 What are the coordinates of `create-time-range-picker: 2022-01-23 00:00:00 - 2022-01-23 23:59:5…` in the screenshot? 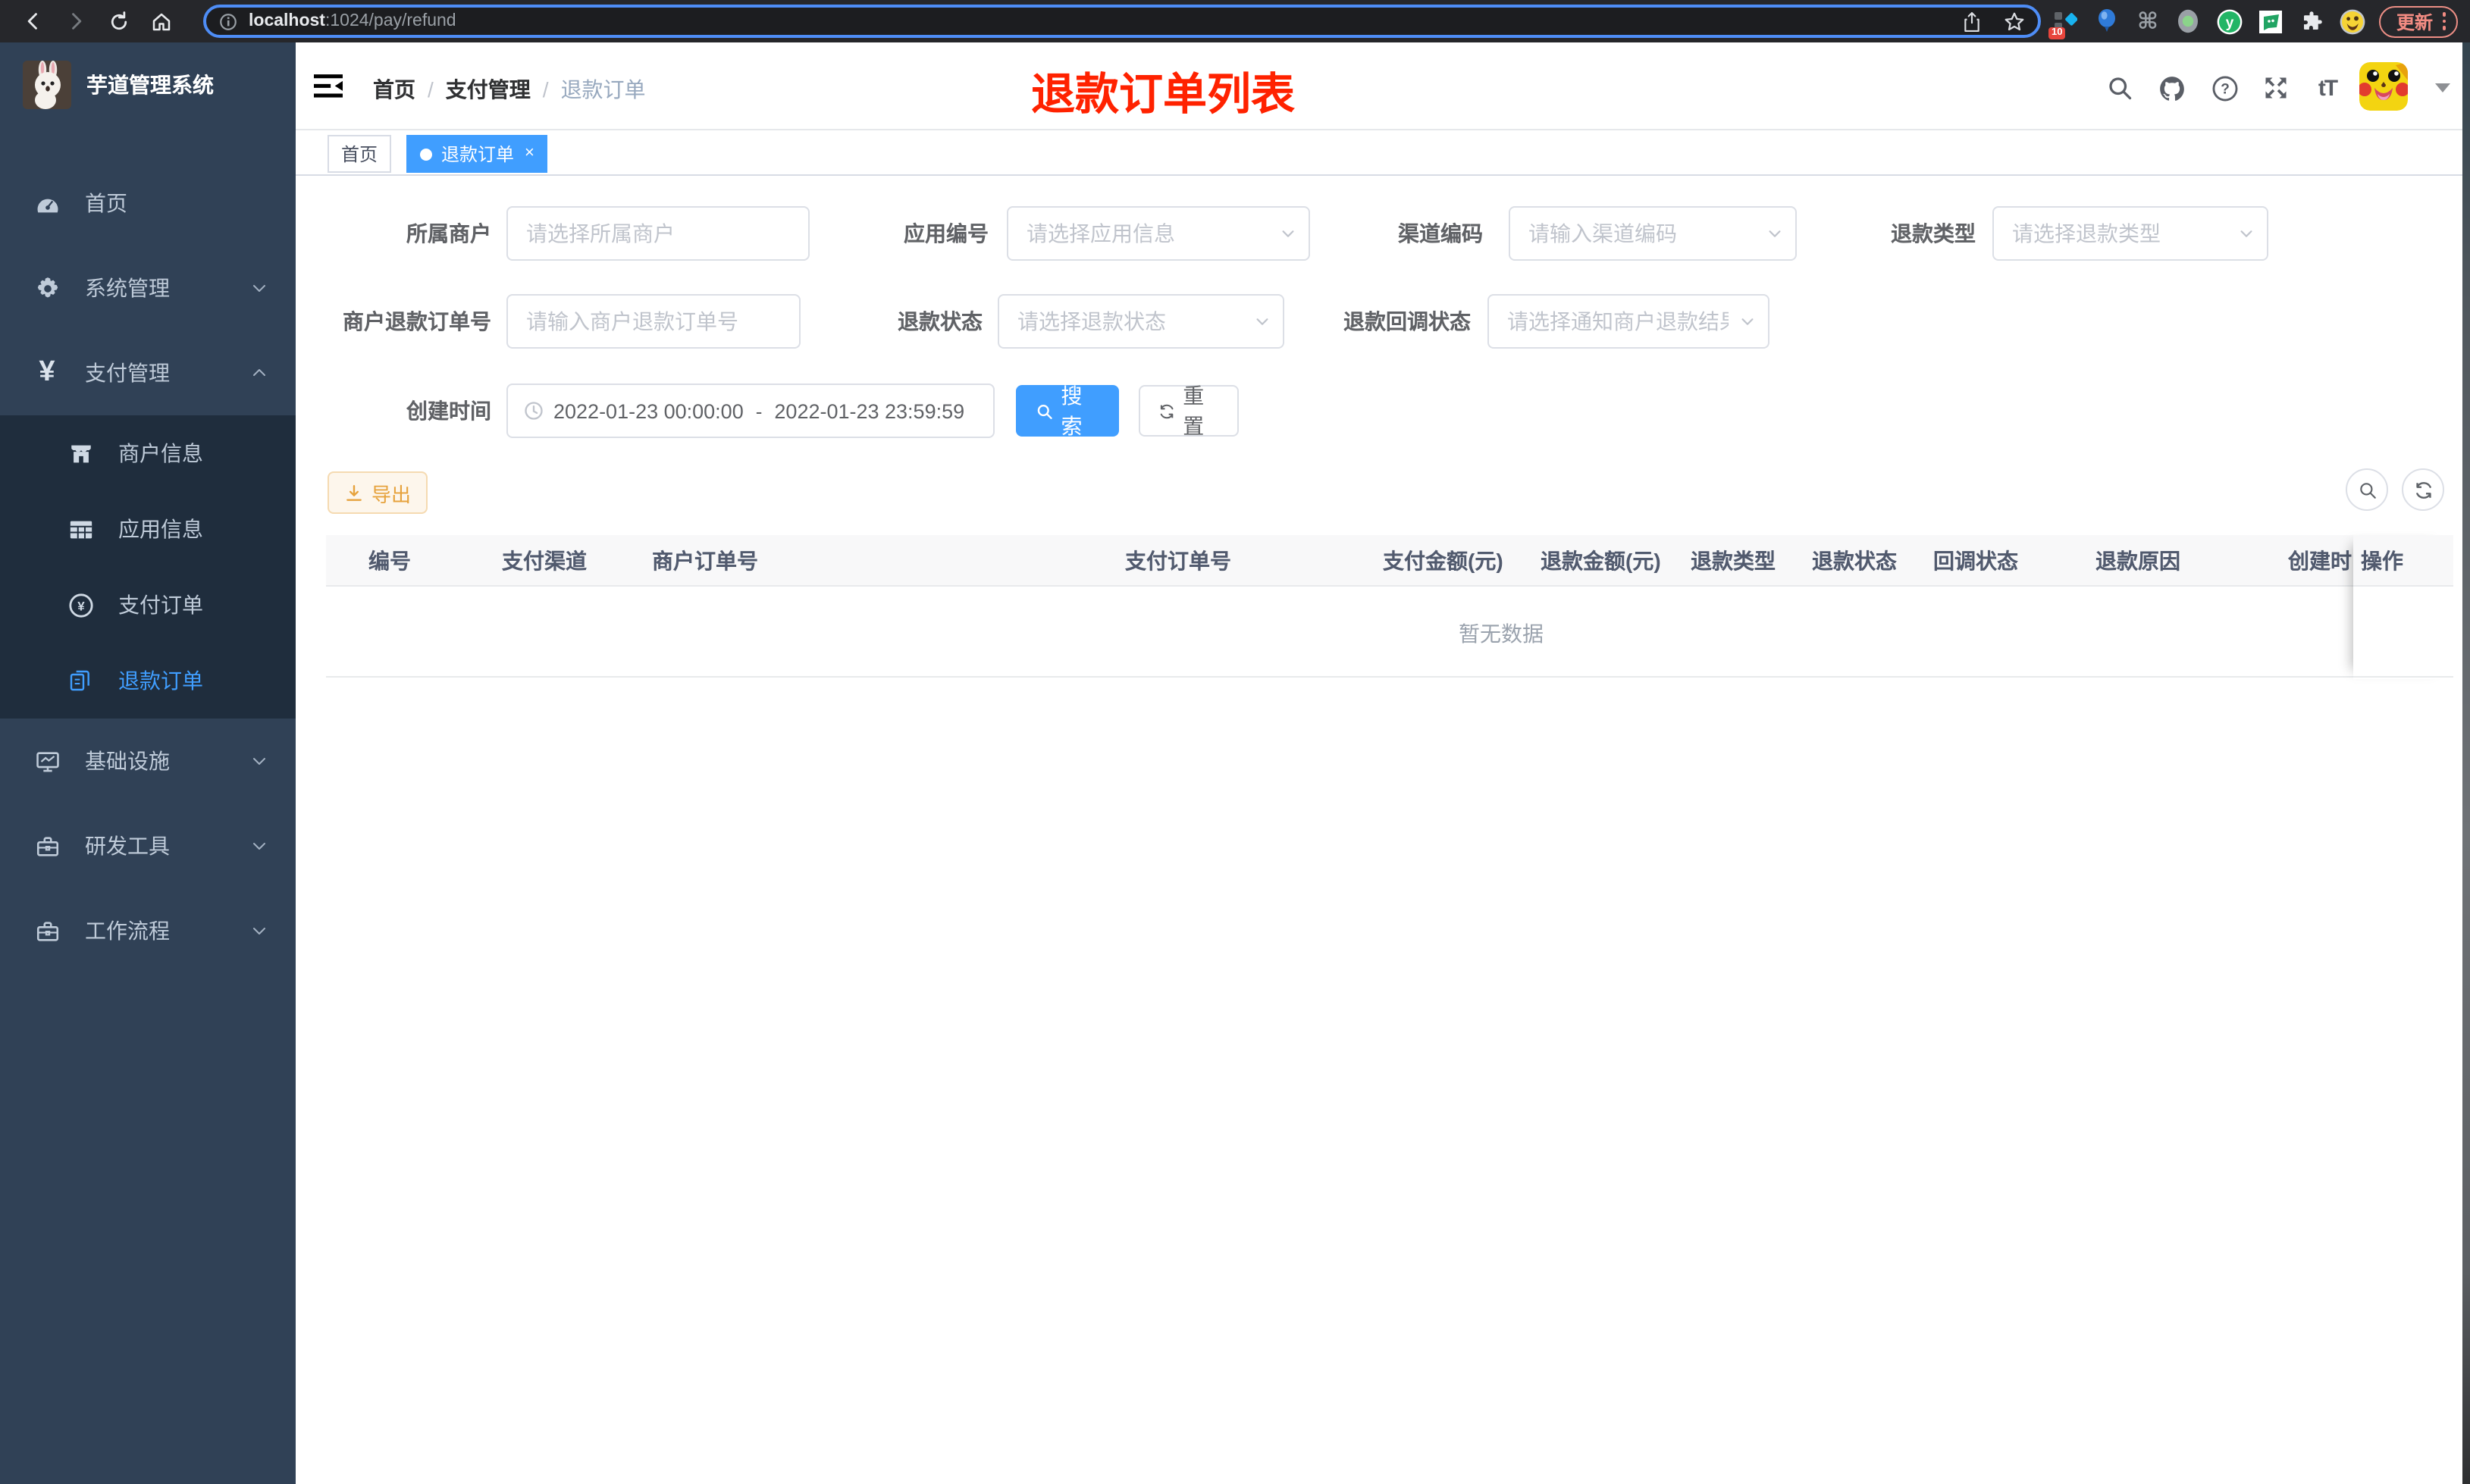 It's located at (750, 411).